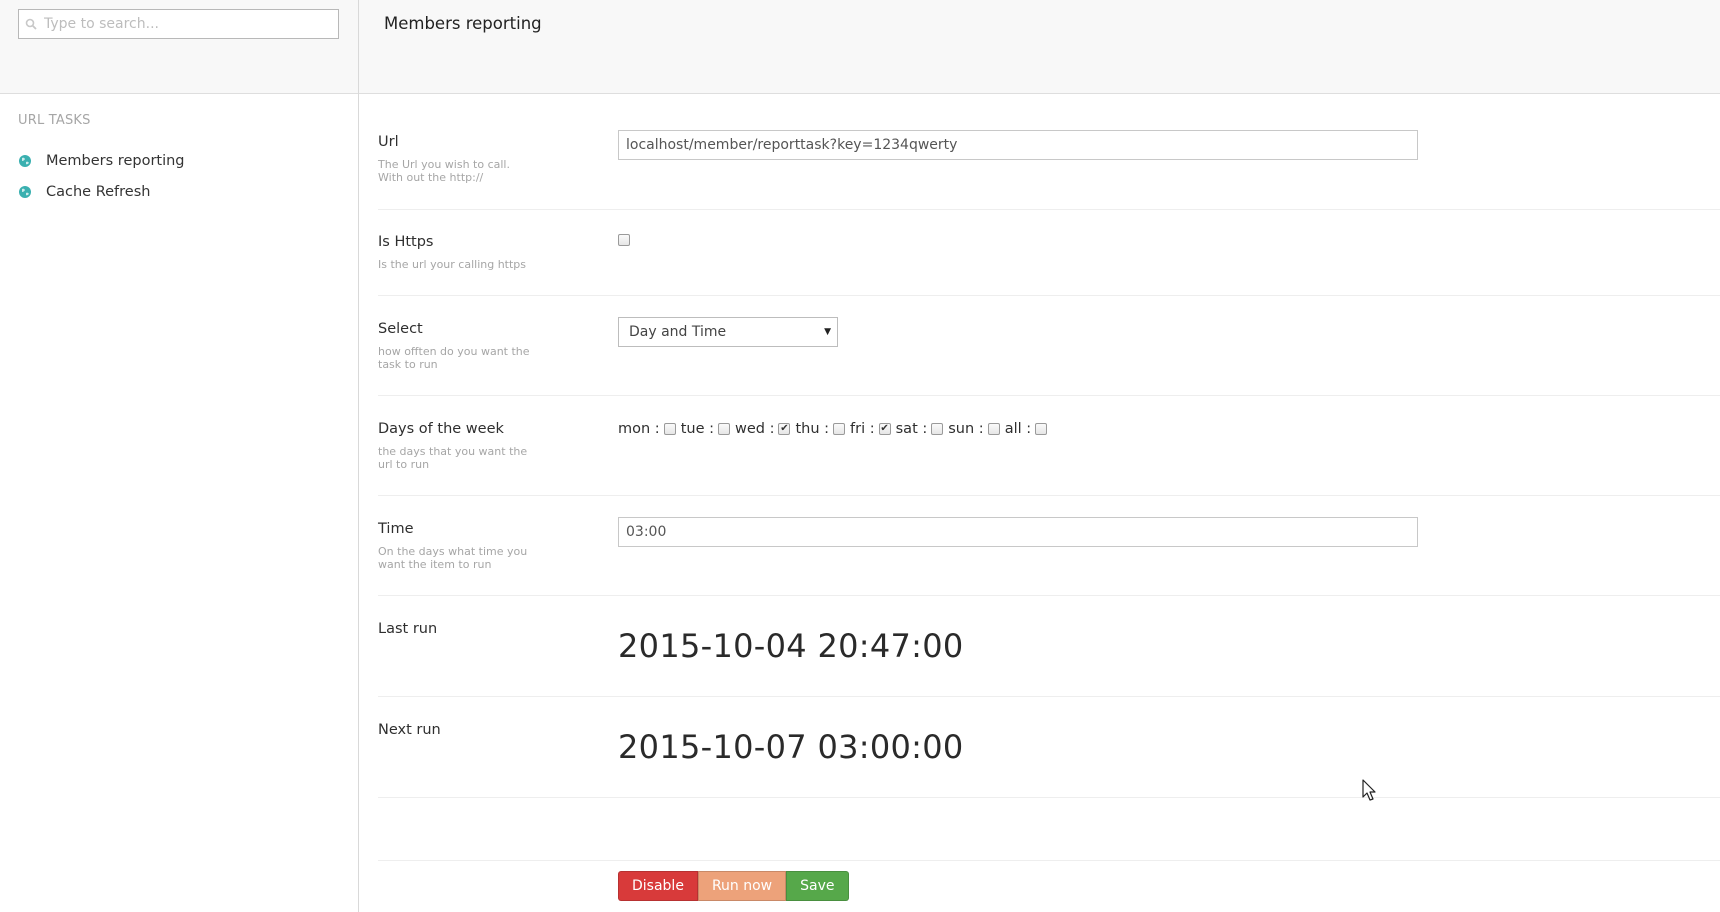 The height and width of the screenshot is (912, 1720). I want to click on search-box, so click(178, 24).